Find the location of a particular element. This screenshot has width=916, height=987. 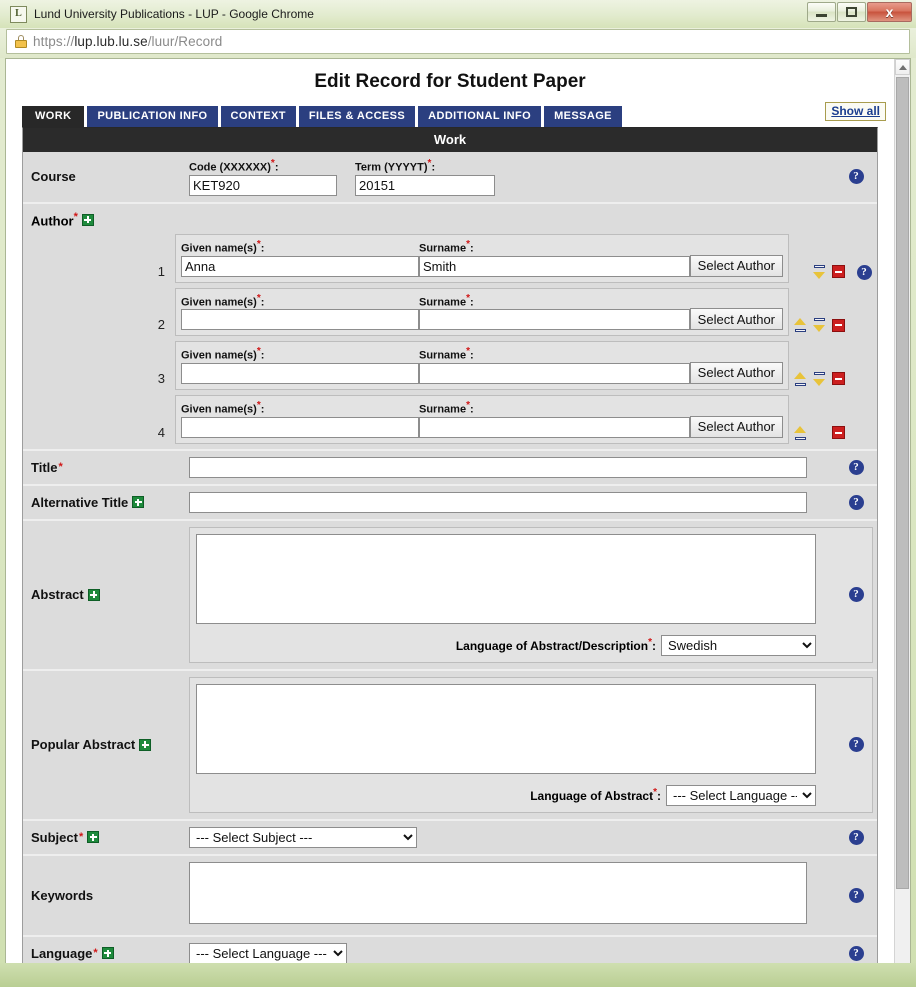

row-title: Title * ? is located at coordinates (450, 468).